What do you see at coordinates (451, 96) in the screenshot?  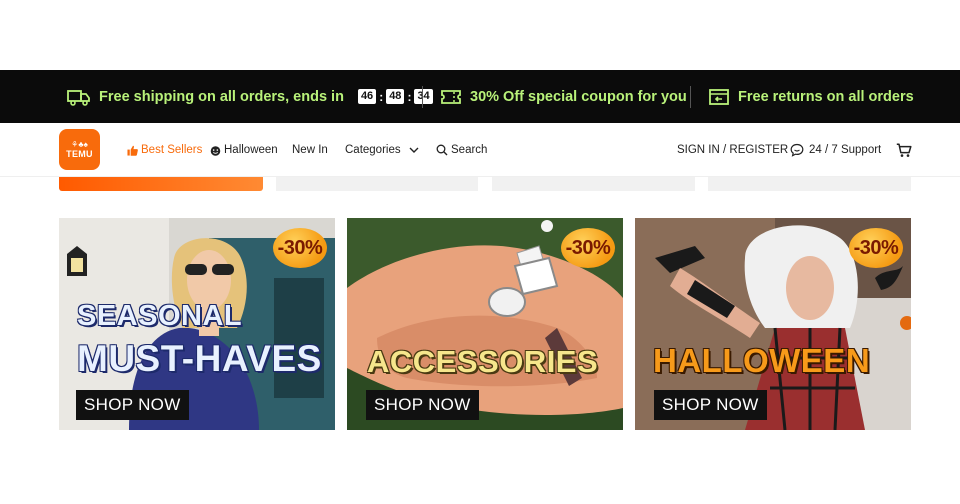 I see `coupon-icon` at bounding box center [451, 96].